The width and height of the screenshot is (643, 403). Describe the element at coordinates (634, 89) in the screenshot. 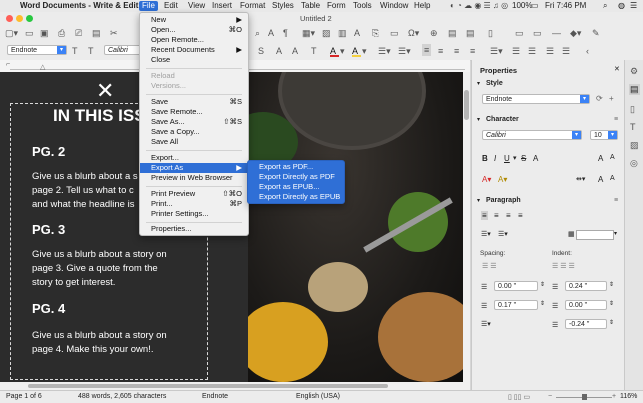

I see `properties-tab-icon: ▤` at that location.